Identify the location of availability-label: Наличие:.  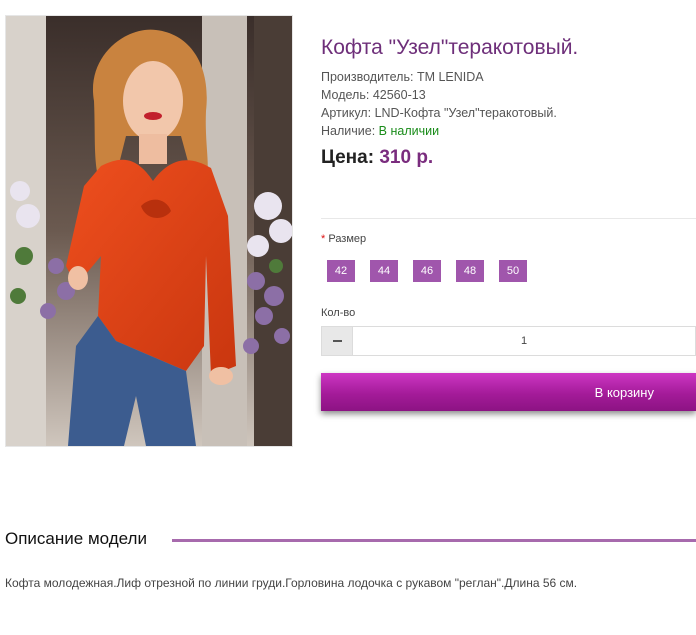
(348, 131).